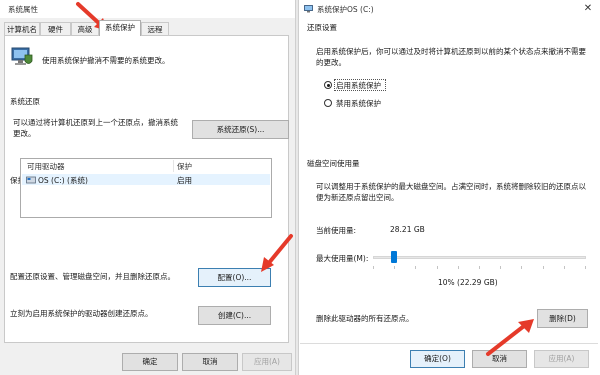 The width and height of the screenshot is (600, 375). Describe the element at coordinates (451, 57) in the screenshot. I see `restore-settings-description: 启用系统保护后，你可以通过及时将计算机还原到以前的某个状态点来撤消不需要的更改。` at that location.